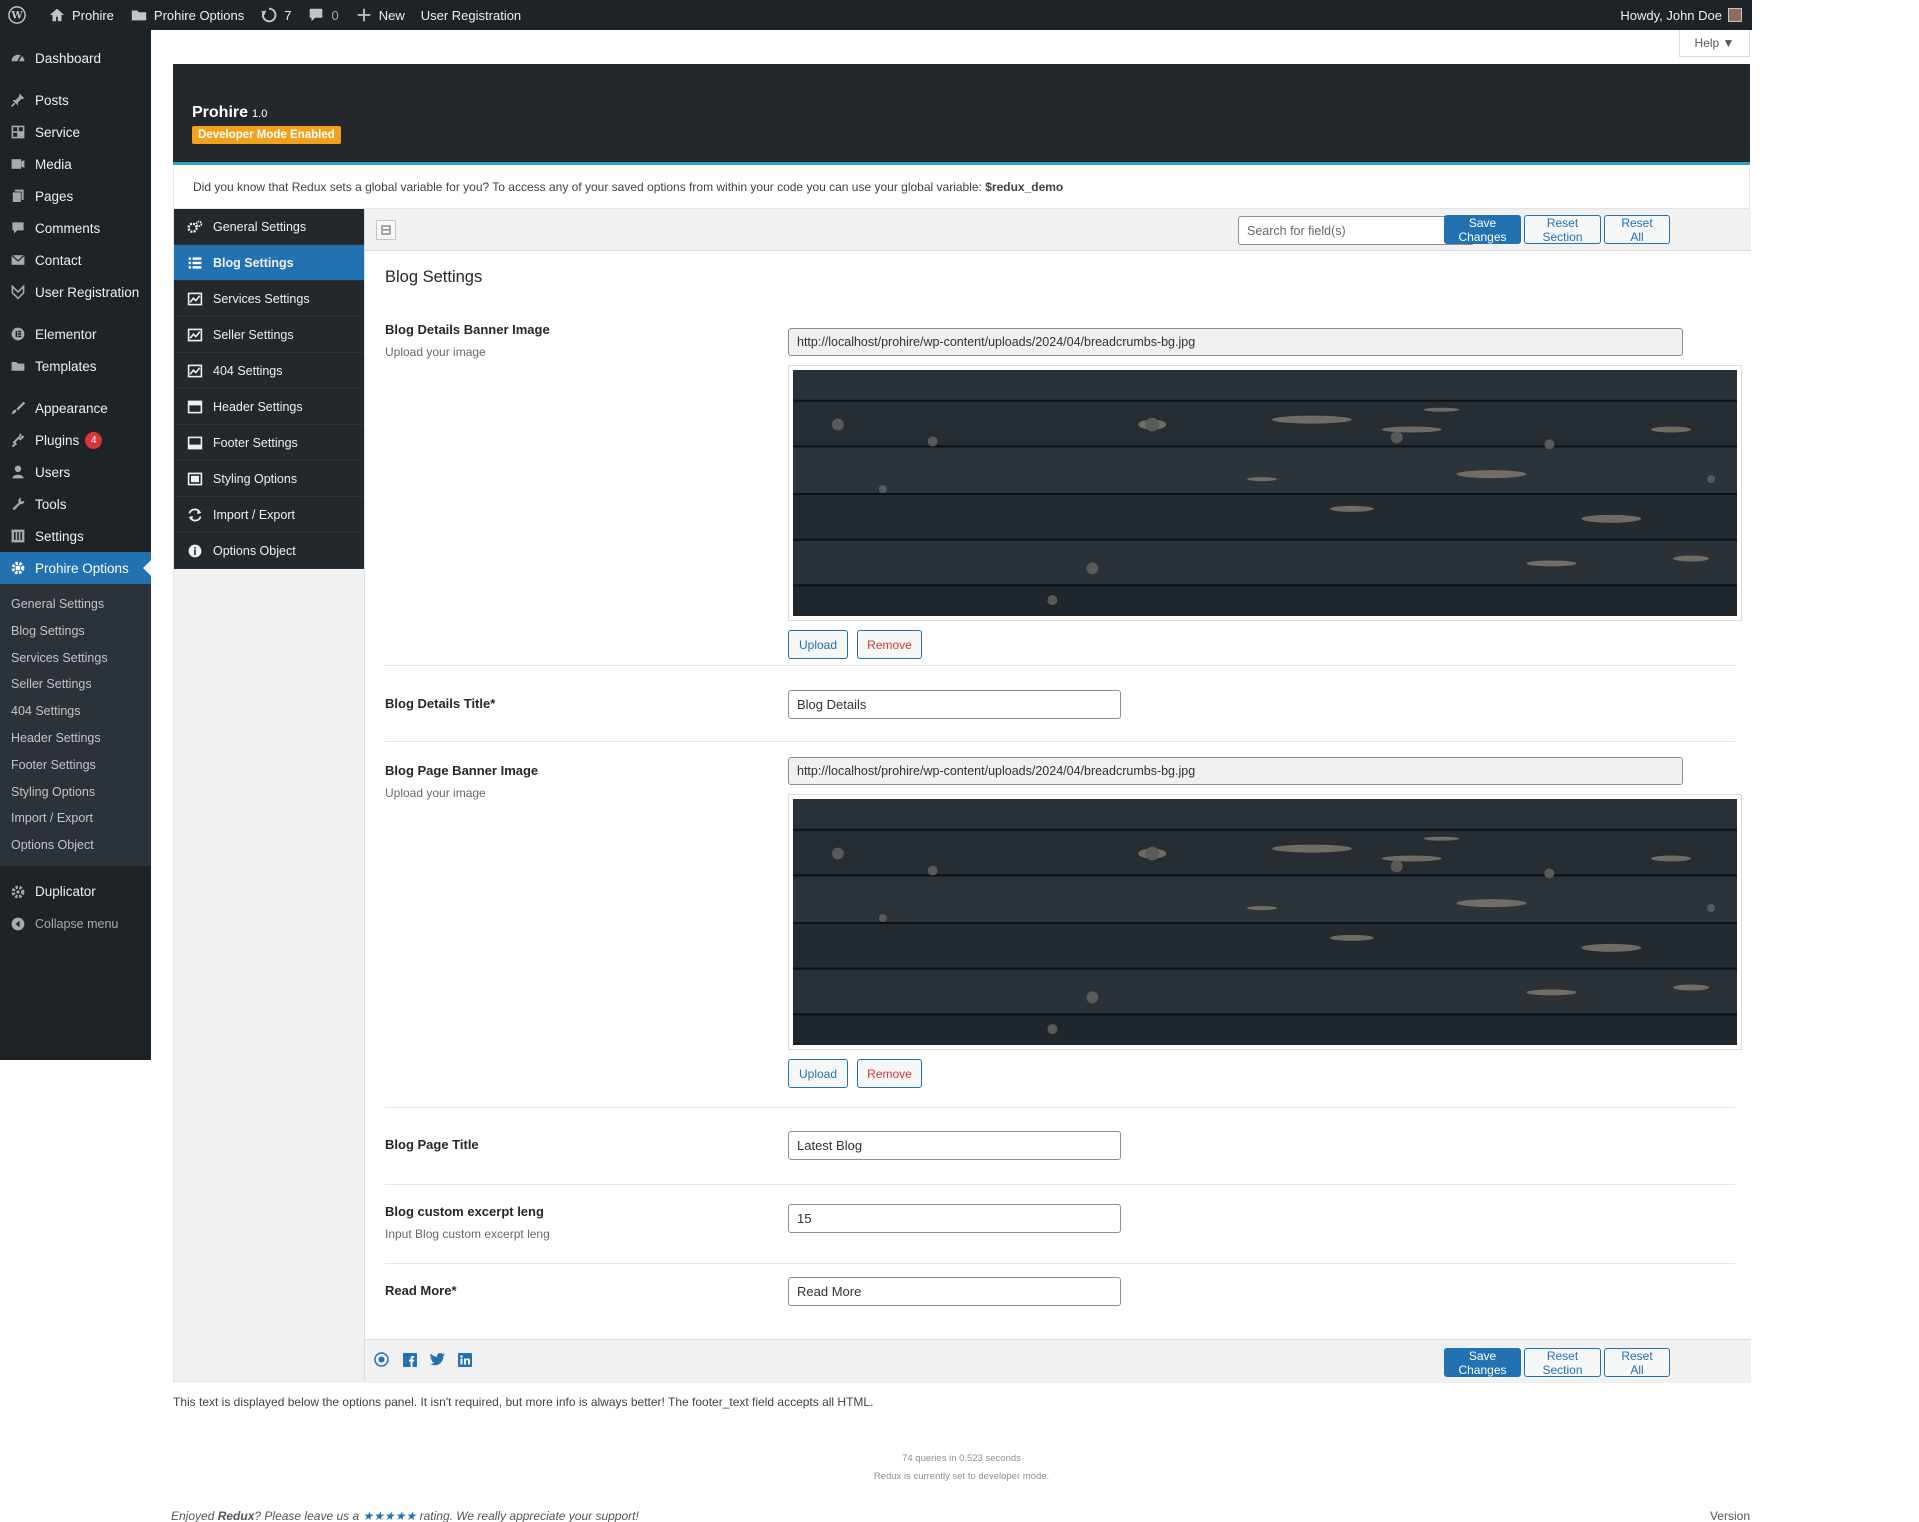 The image size is (1919, 1522). I want to click on reset-all-button: Reset All, so click(1637, 229).